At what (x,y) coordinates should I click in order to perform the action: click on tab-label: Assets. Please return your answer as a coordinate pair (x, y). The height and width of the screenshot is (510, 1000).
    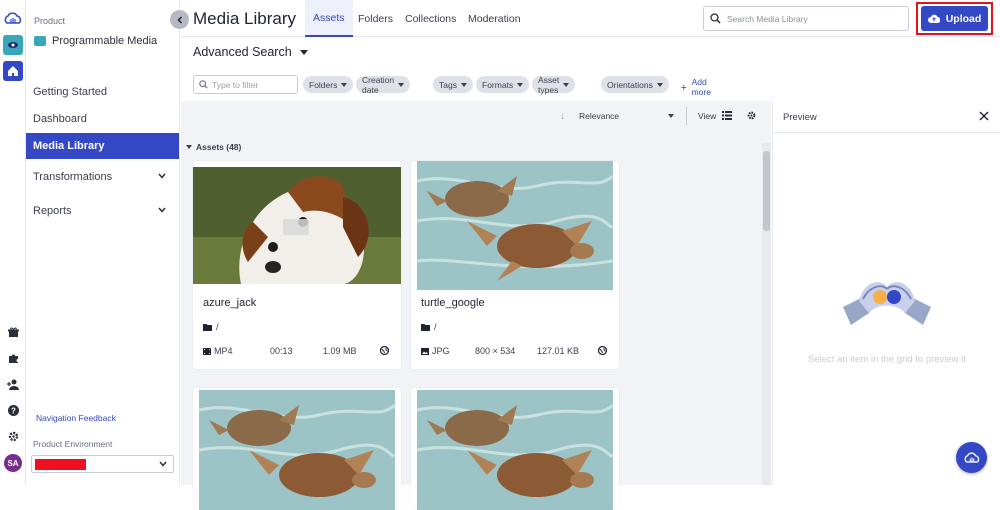
    Looking at the image, I should click on (329, 17).